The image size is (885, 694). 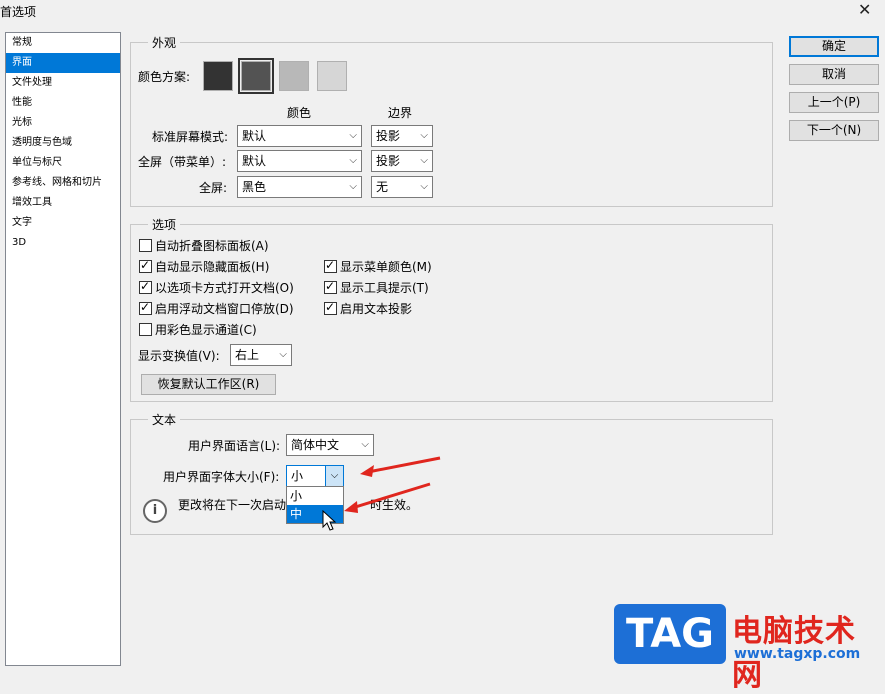 What do you see at coordinates (402, 161) in the screenshot?
I see `fullscreen-menu-border-select: 投影 ⌵` at bounding box center [402, 161].